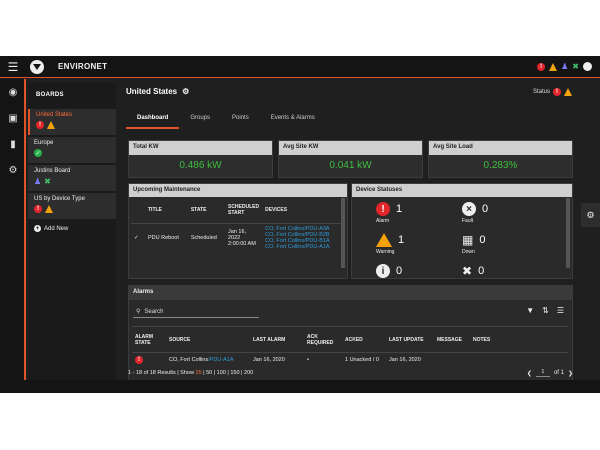  I want to click on maintenance-title-link: PDU Reboot, so click(166, 237).